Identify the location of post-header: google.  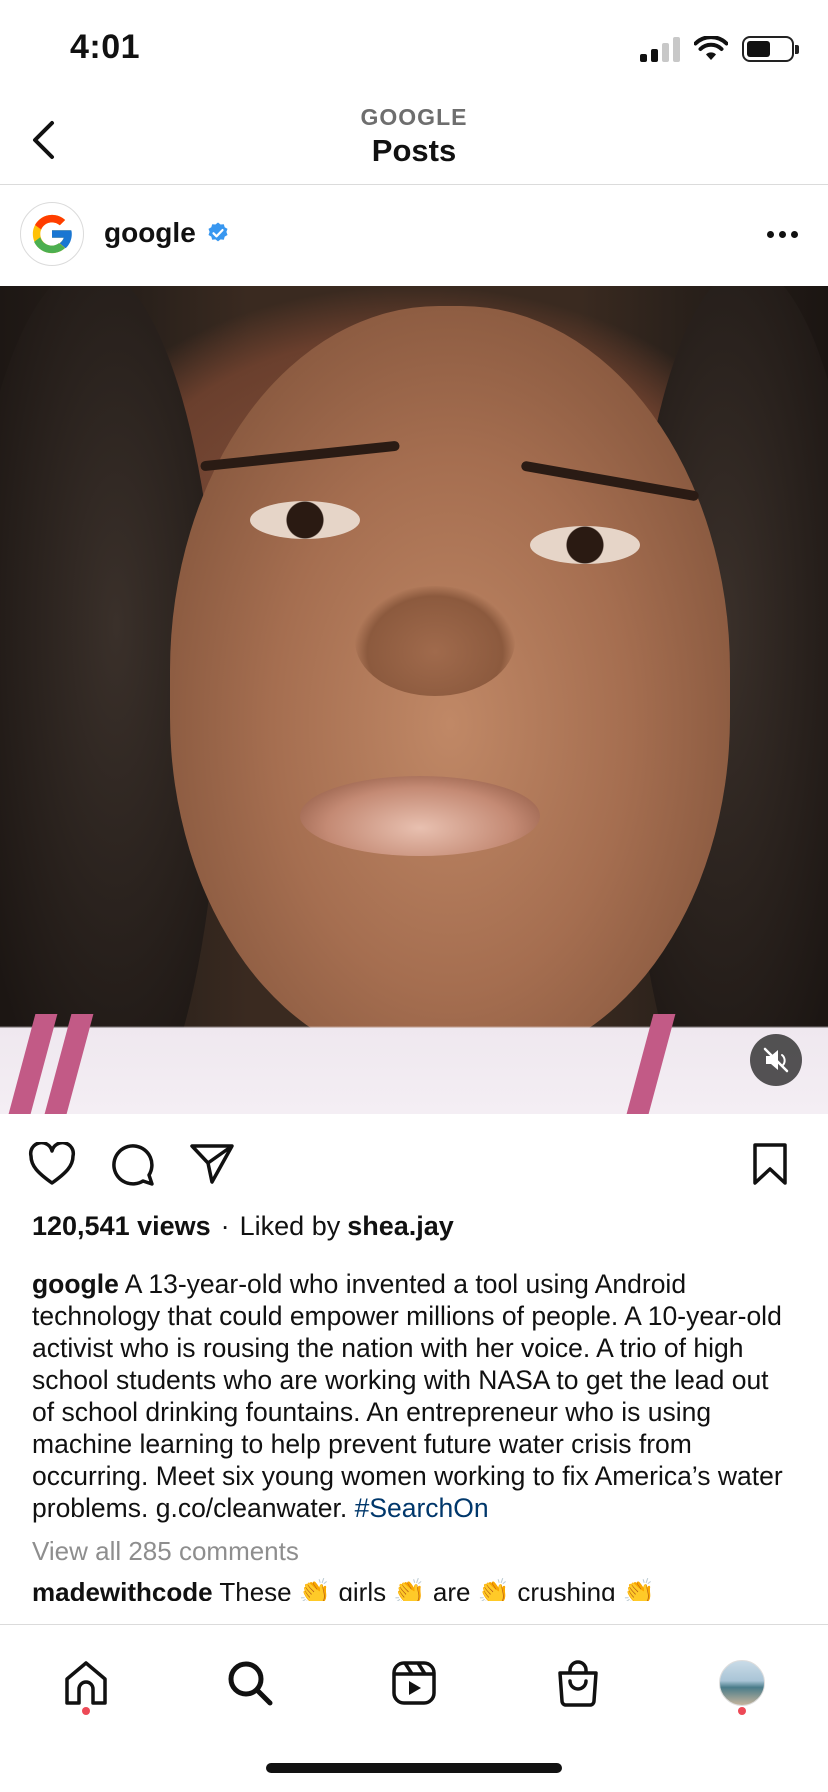
(414, 235).